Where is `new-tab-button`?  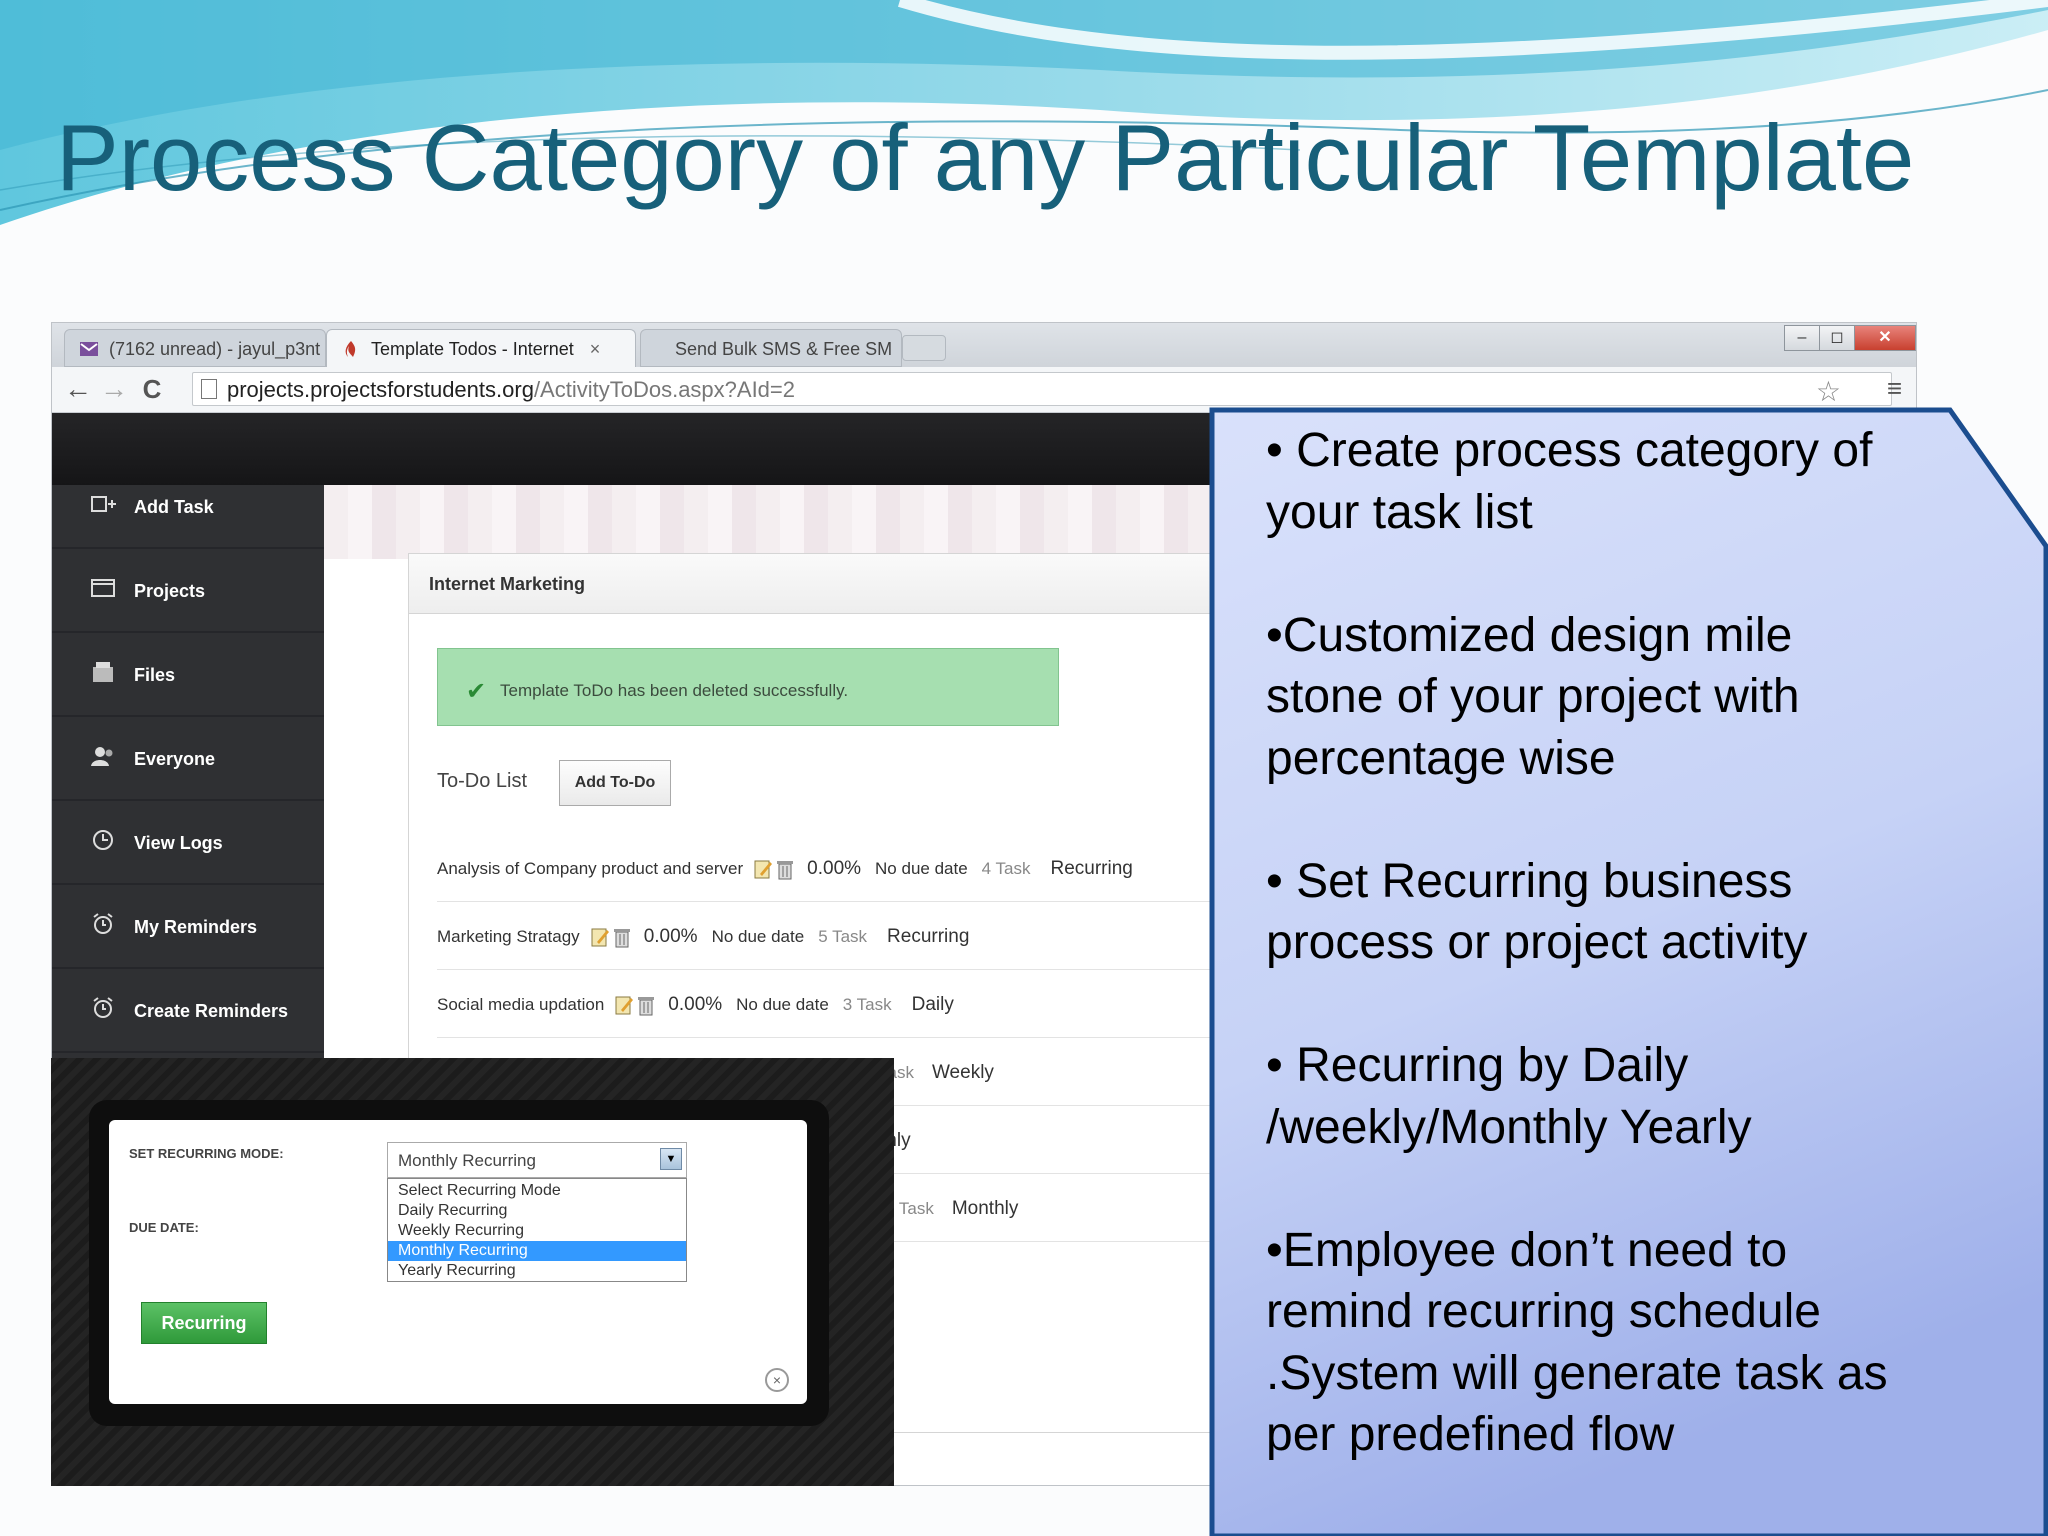
new-tab-button is located at coordinates (924, 348).